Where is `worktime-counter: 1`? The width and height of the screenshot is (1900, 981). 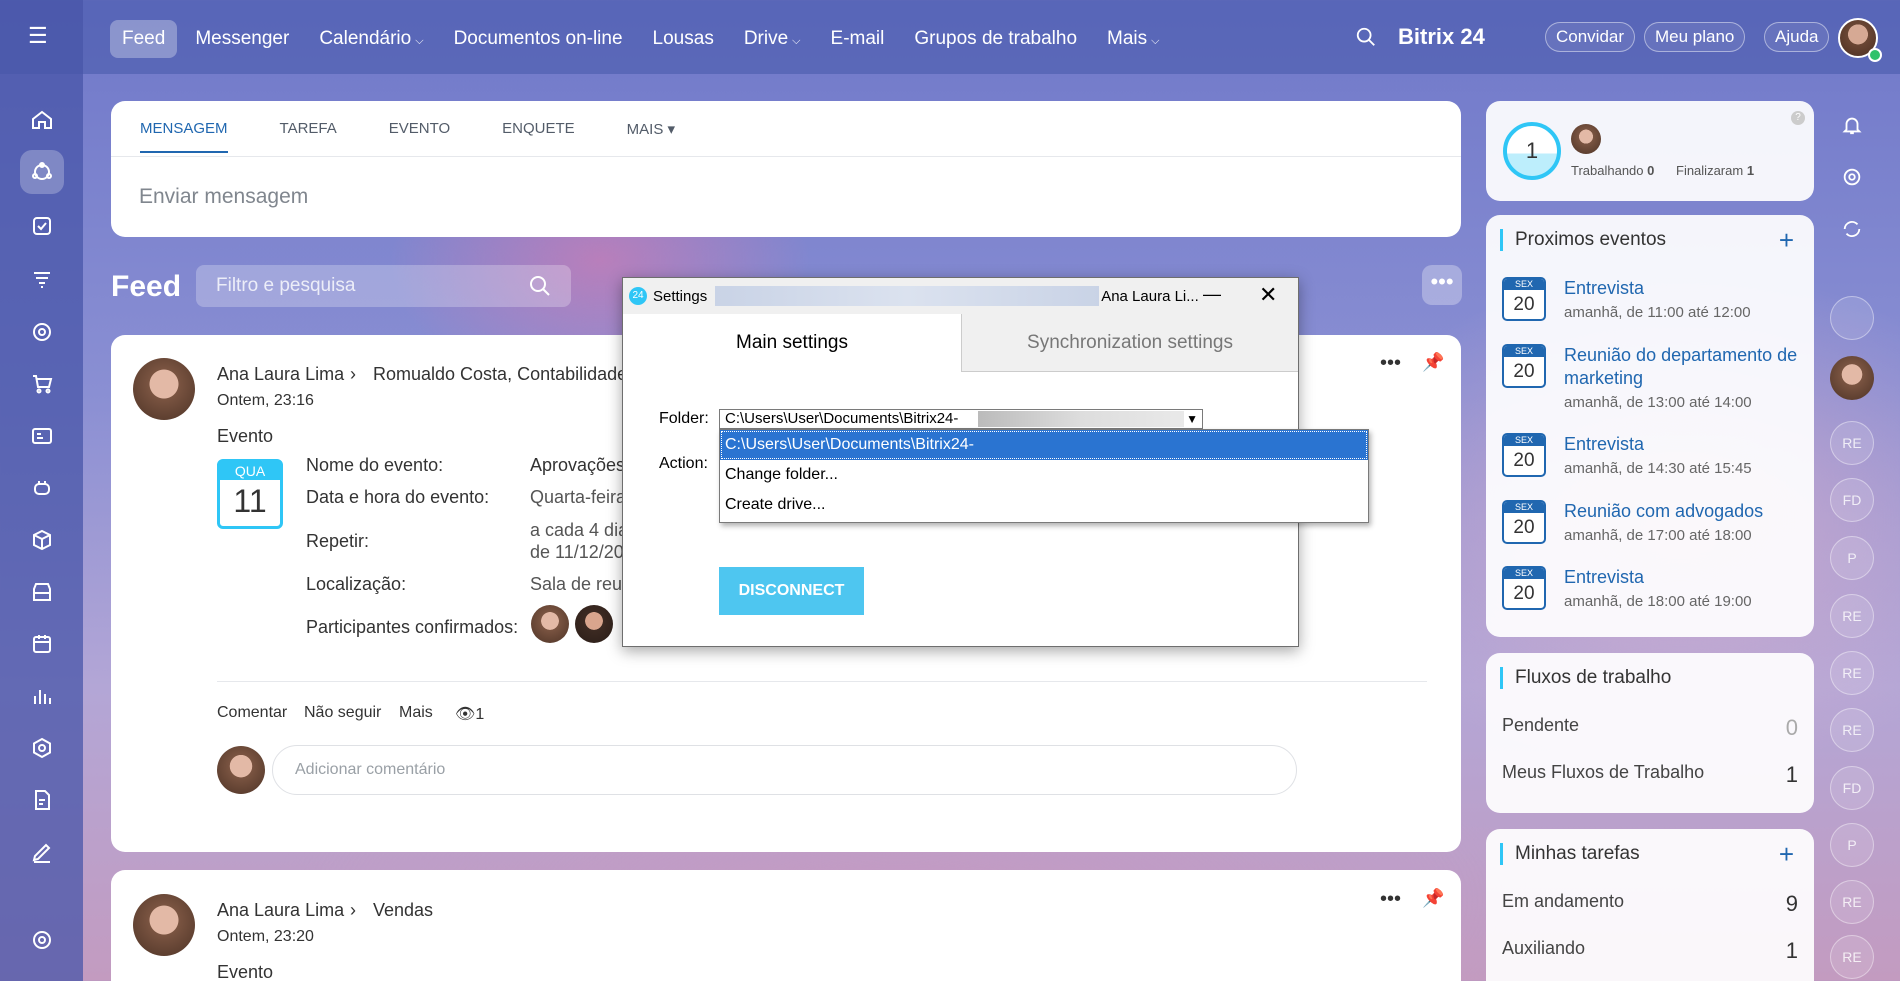 worktime-counter: 1 is located at coordinates (1532, 151).